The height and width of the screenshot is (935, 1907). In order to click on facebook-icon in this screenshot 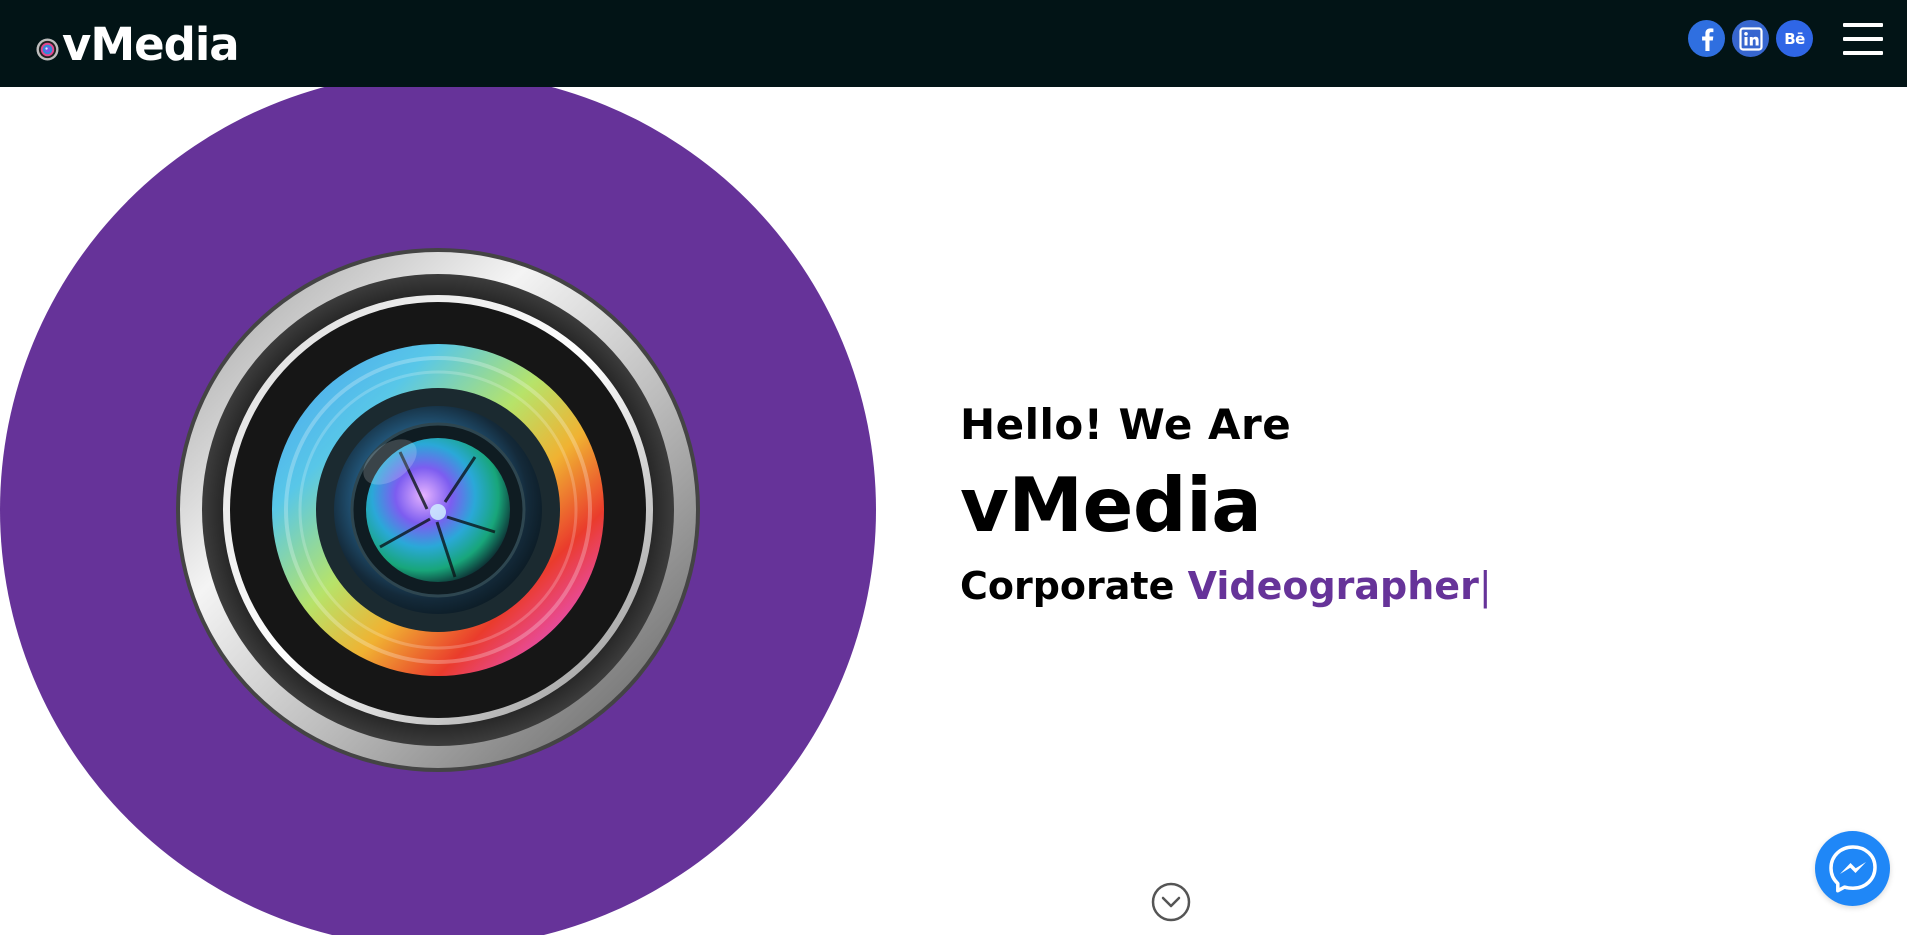, I will do `click(1707, 39)`.